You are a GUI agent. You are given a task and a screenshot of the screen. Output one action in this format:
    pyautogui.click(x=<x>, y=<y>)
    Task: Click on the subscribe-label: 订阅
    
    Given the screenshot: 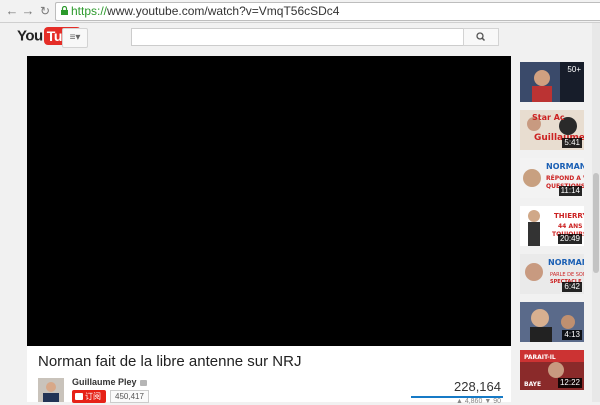 What is the action you would take?
    pyautogui.click(x=93, y=396)
    